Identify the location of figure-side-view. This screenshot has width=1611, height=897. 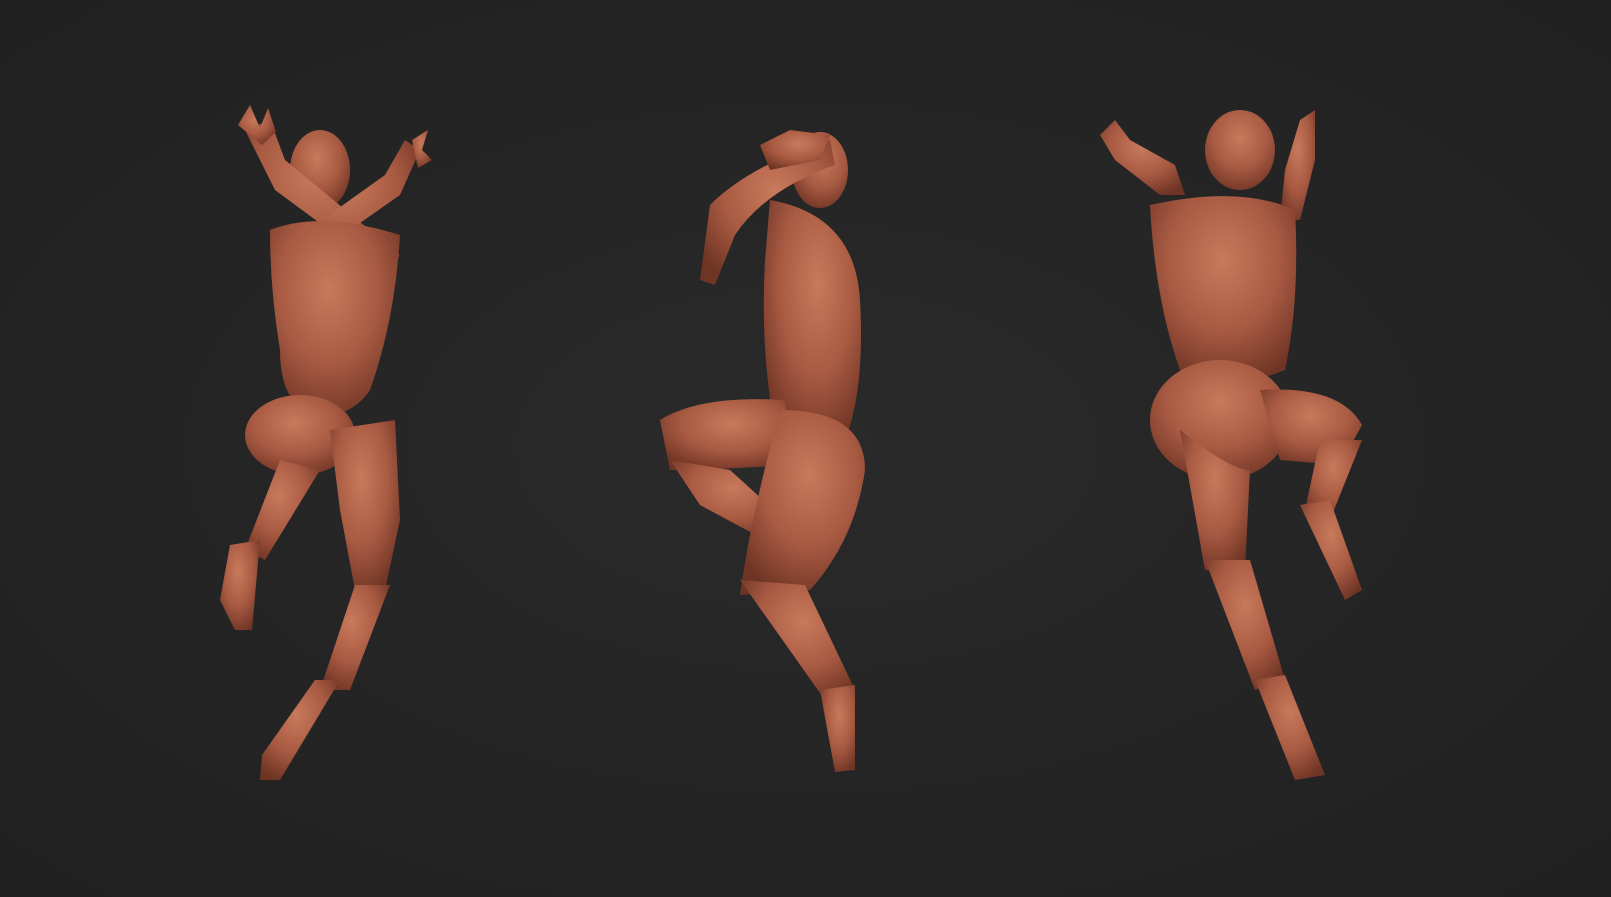
(770, 410).